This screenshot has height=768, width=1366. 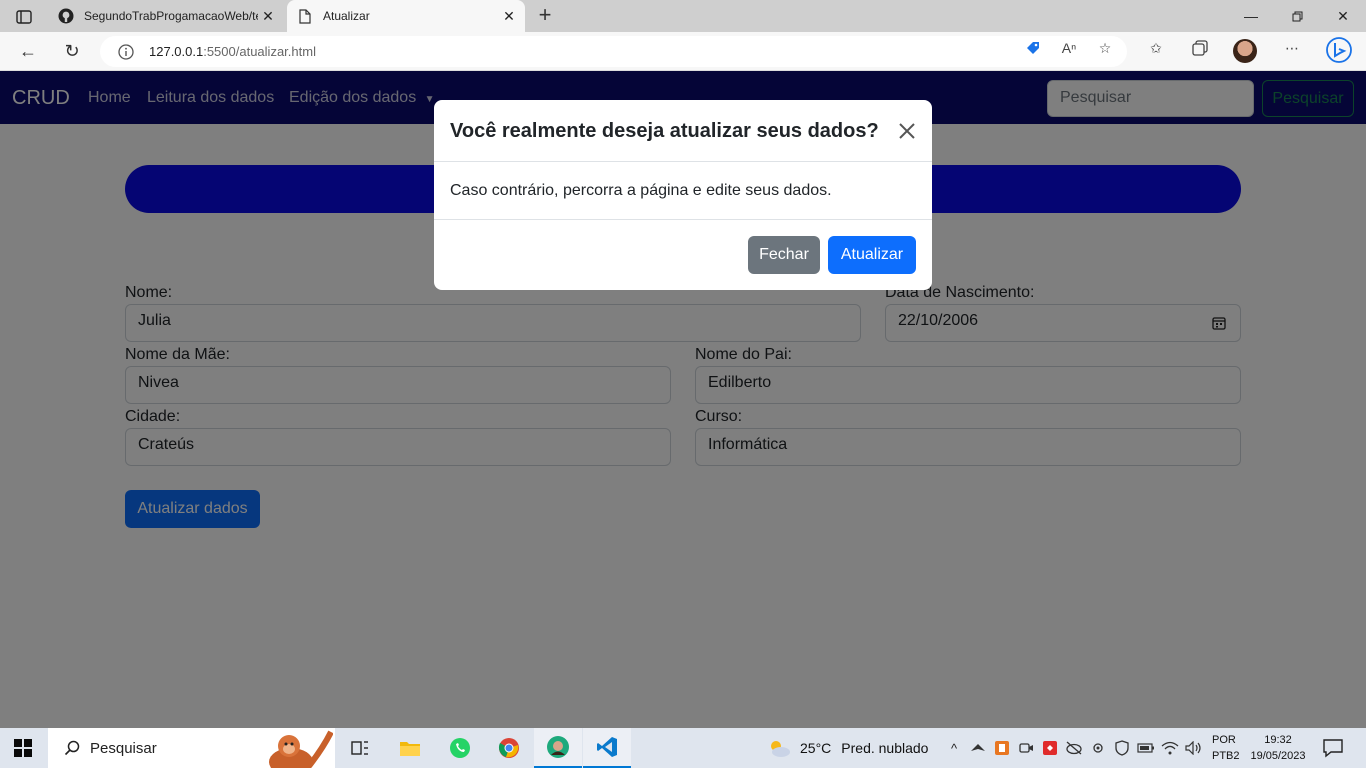 I want to click on collections-icon, so click(x=1200, y=48).